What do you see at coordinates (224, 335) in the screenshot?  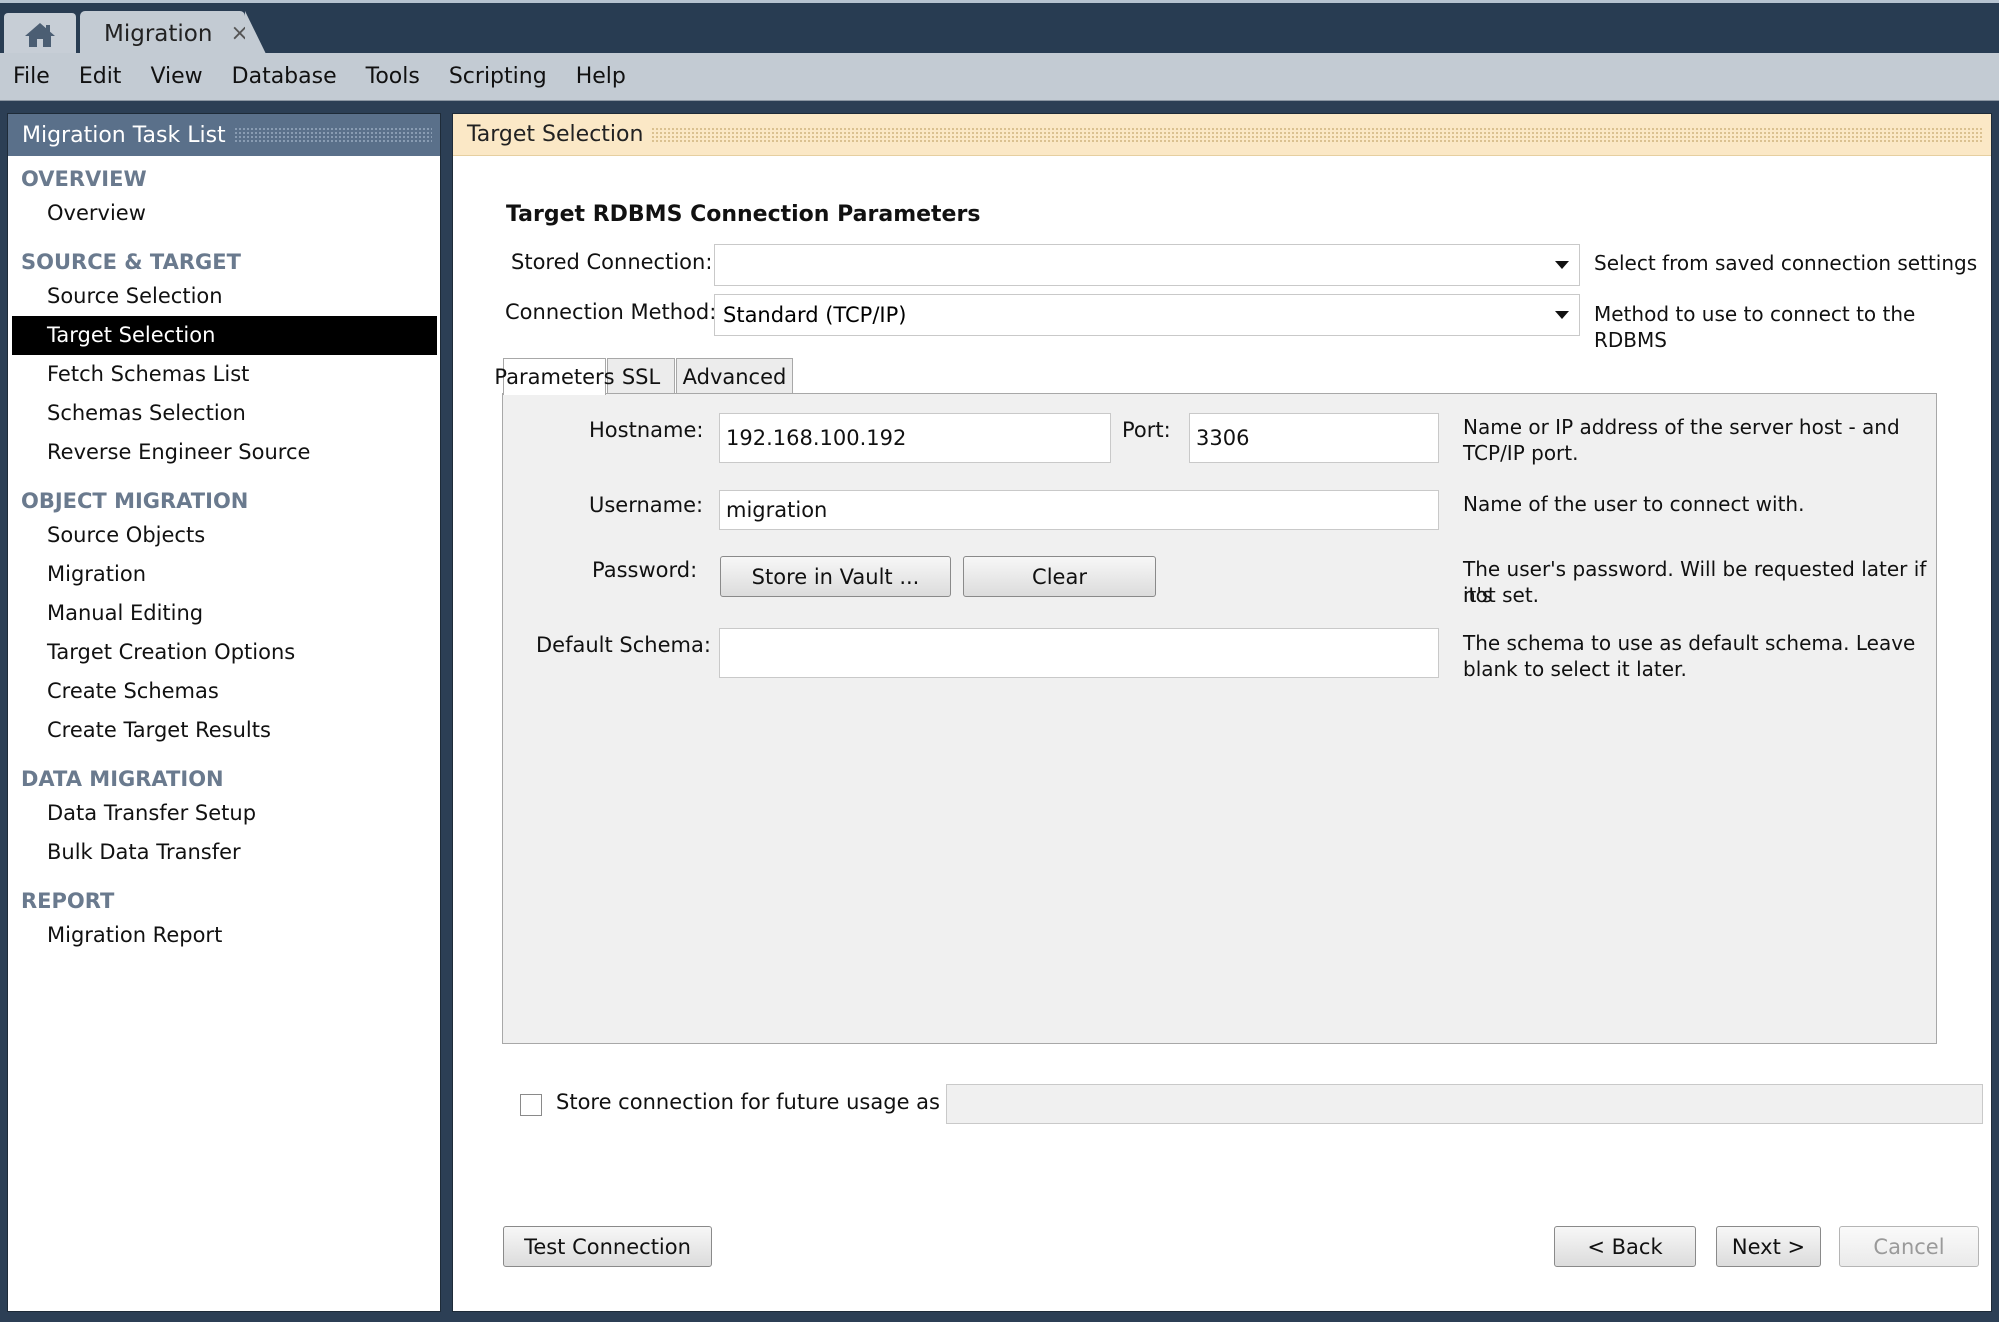 I see `task-item-target-selection: Target Selection` at bounding box center [224, 335].